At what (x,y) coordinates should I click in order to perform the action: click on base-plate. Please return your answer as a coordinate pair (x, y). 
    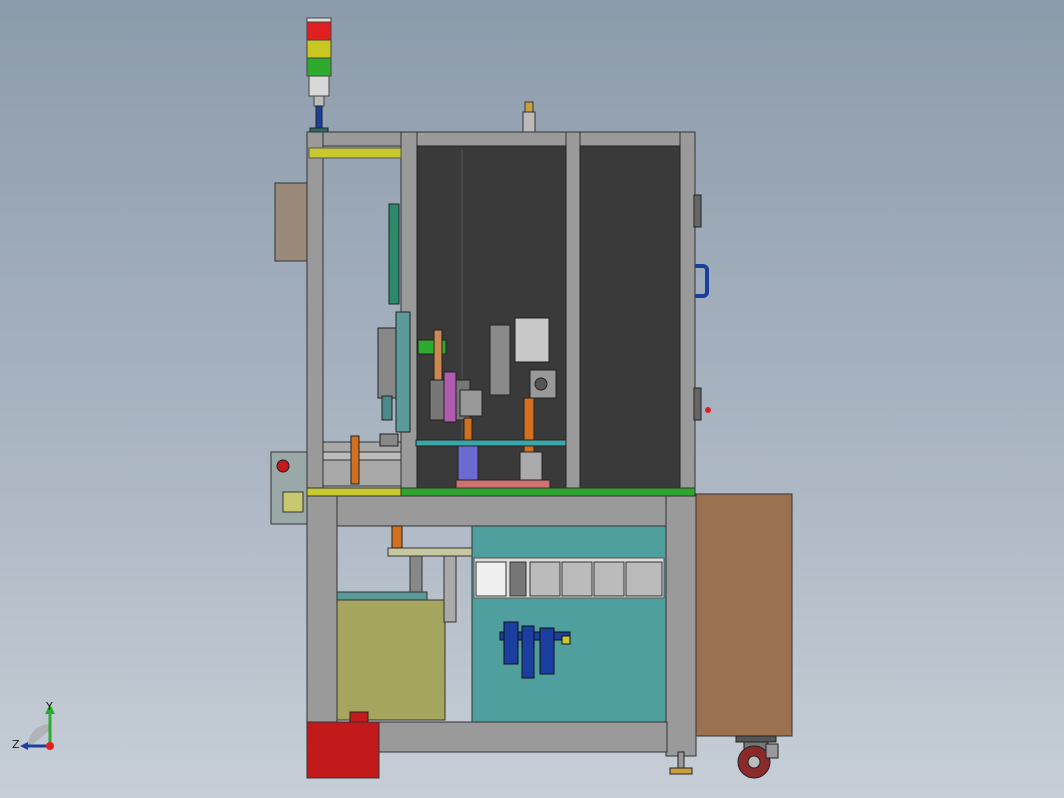
    Looking at the image, I should click on (548, 492).